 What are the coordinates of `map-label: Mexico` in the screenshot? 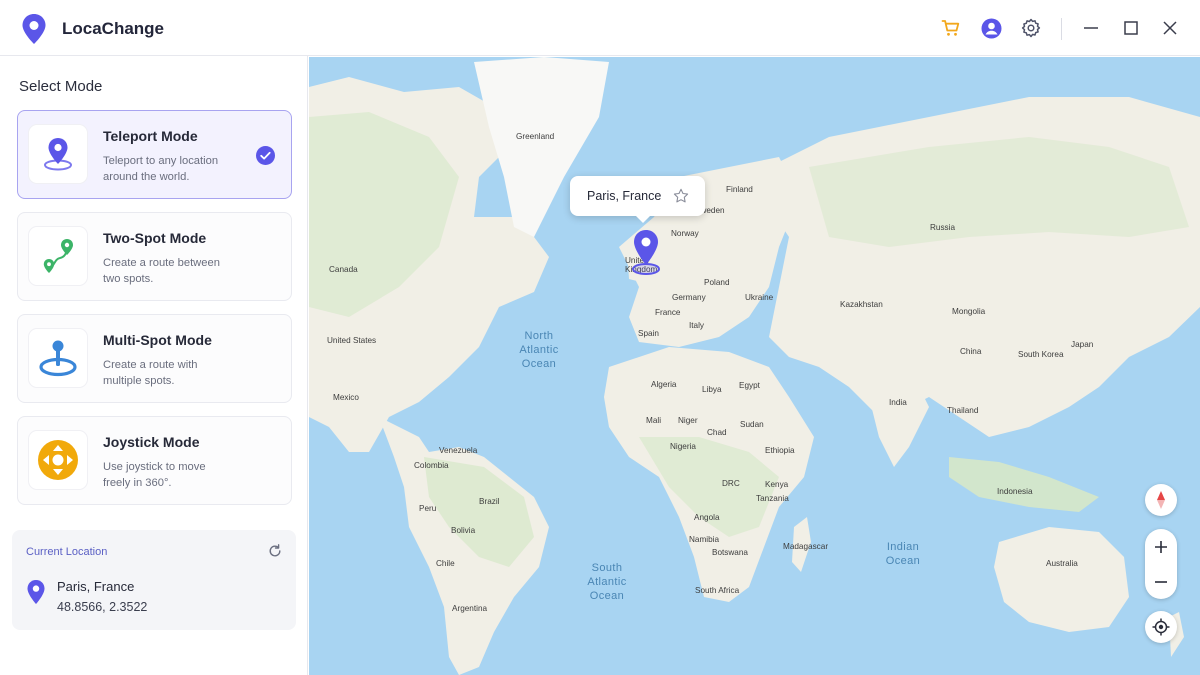 It's located at (346, 397).